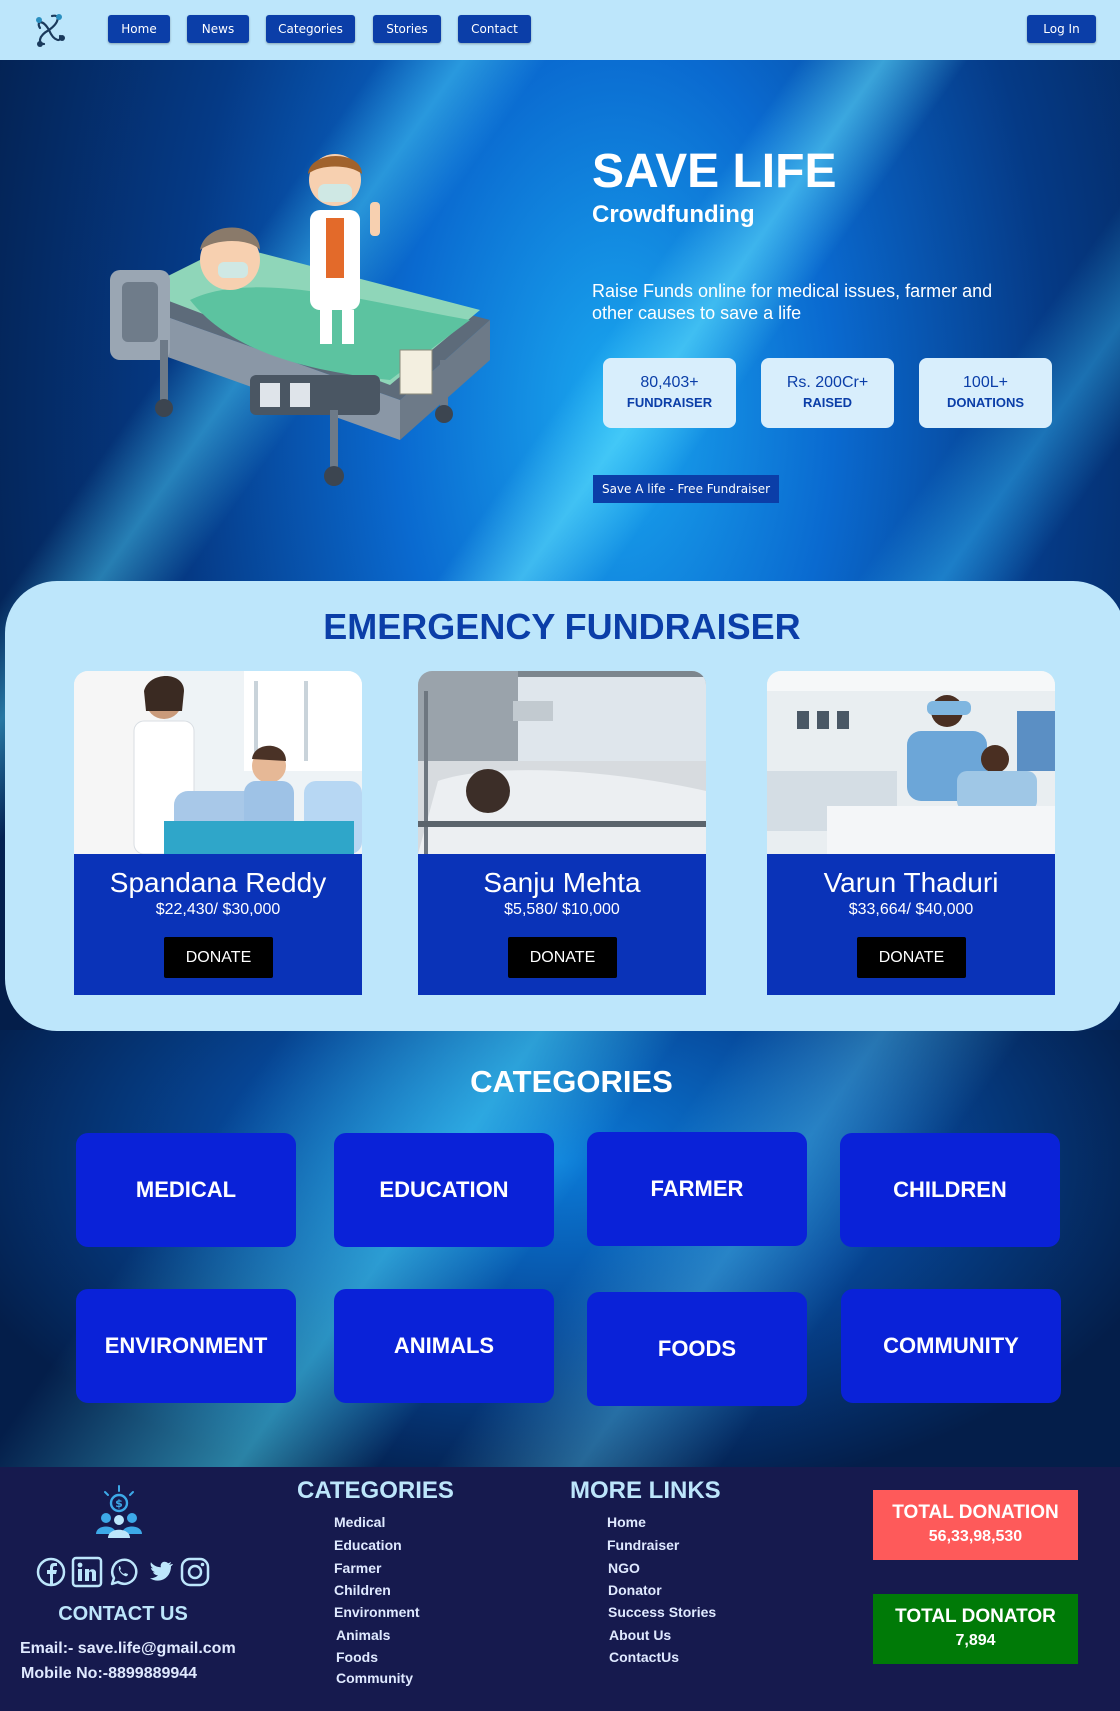  Describe the element at coordinates (626, 1522) in the screenshot. I see `footer-link: Home` at that location.